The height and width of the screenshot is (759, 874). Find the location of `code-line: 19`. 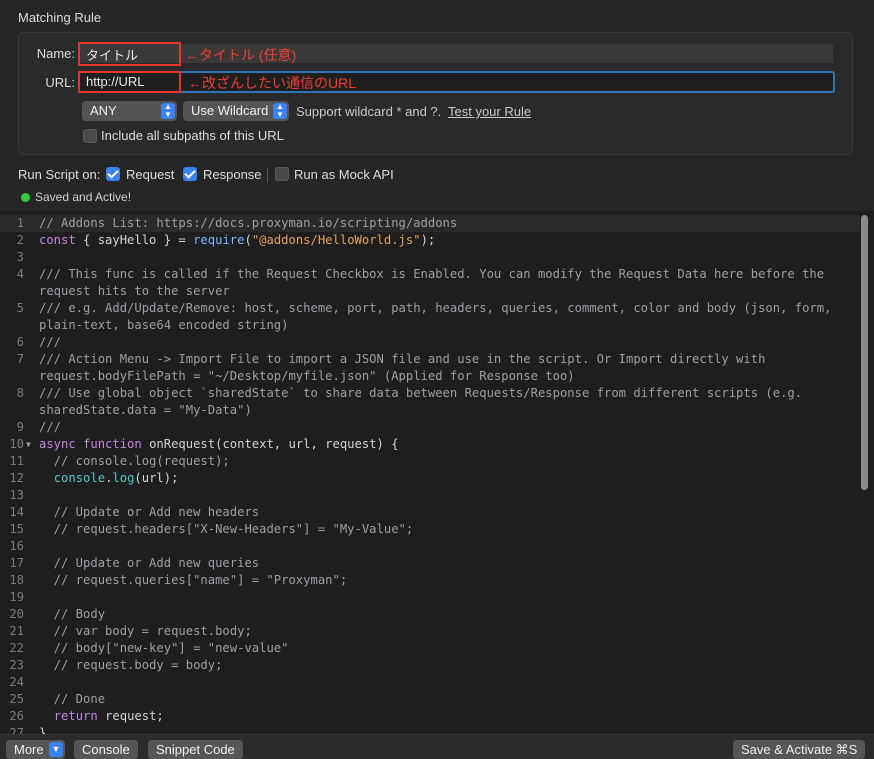

code-line: 19 is located at coordinates (430, 597).